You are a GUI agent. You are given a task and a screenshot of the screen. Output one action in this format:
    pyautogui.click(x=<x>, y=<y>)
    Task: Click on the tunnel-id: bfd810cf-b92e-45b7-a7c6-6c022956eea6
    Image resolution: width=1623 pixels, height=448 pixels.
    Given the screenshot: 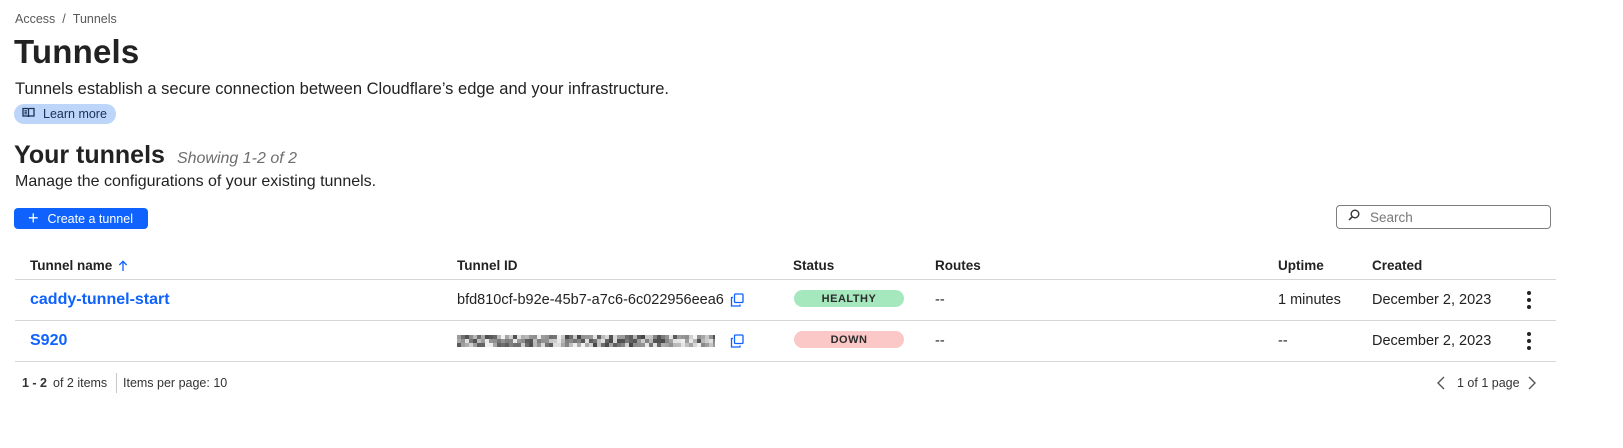 What is the action you would take?
    pyautogui.click(x=590, y=300)
    